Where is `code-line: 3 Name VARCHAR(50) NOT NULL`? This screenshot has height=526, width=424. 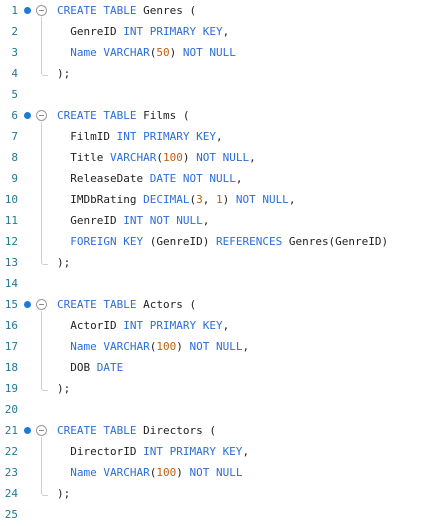 code-line: 3 Name VARCHAR(50) NOT NULL is located at coordinates (212, 53).